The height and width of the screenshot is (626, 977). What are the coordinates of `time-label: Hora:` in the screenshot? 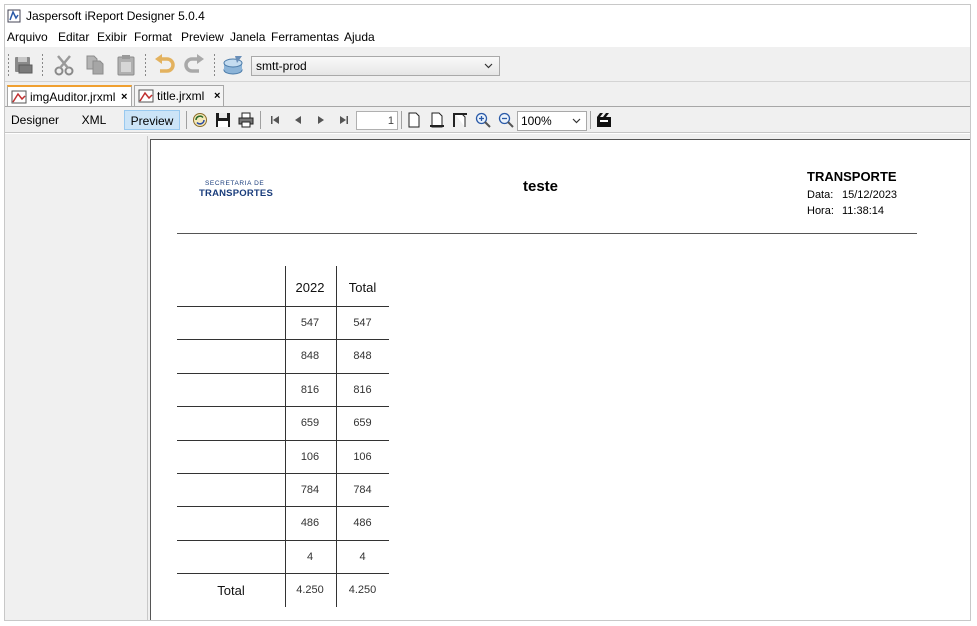 It's located at (820, 211).